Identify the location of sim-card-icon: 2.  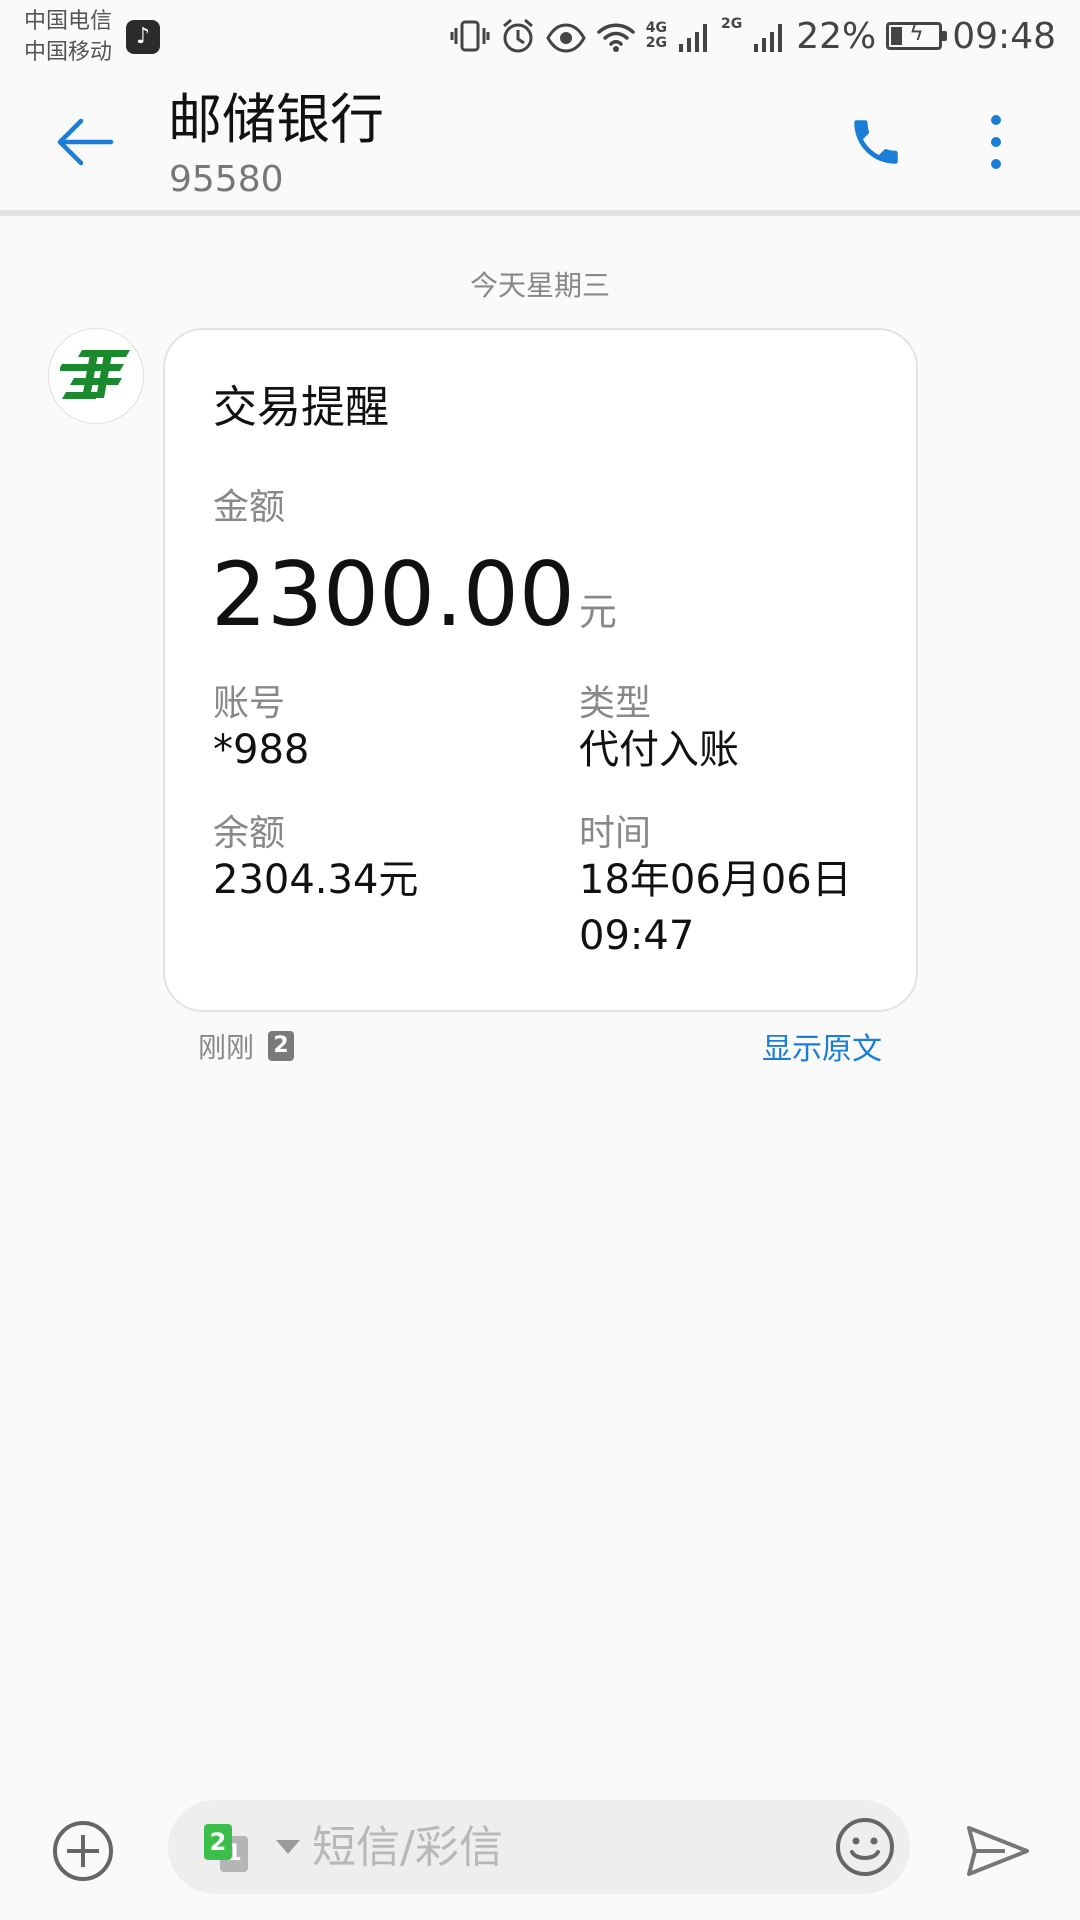
(281, 1046).